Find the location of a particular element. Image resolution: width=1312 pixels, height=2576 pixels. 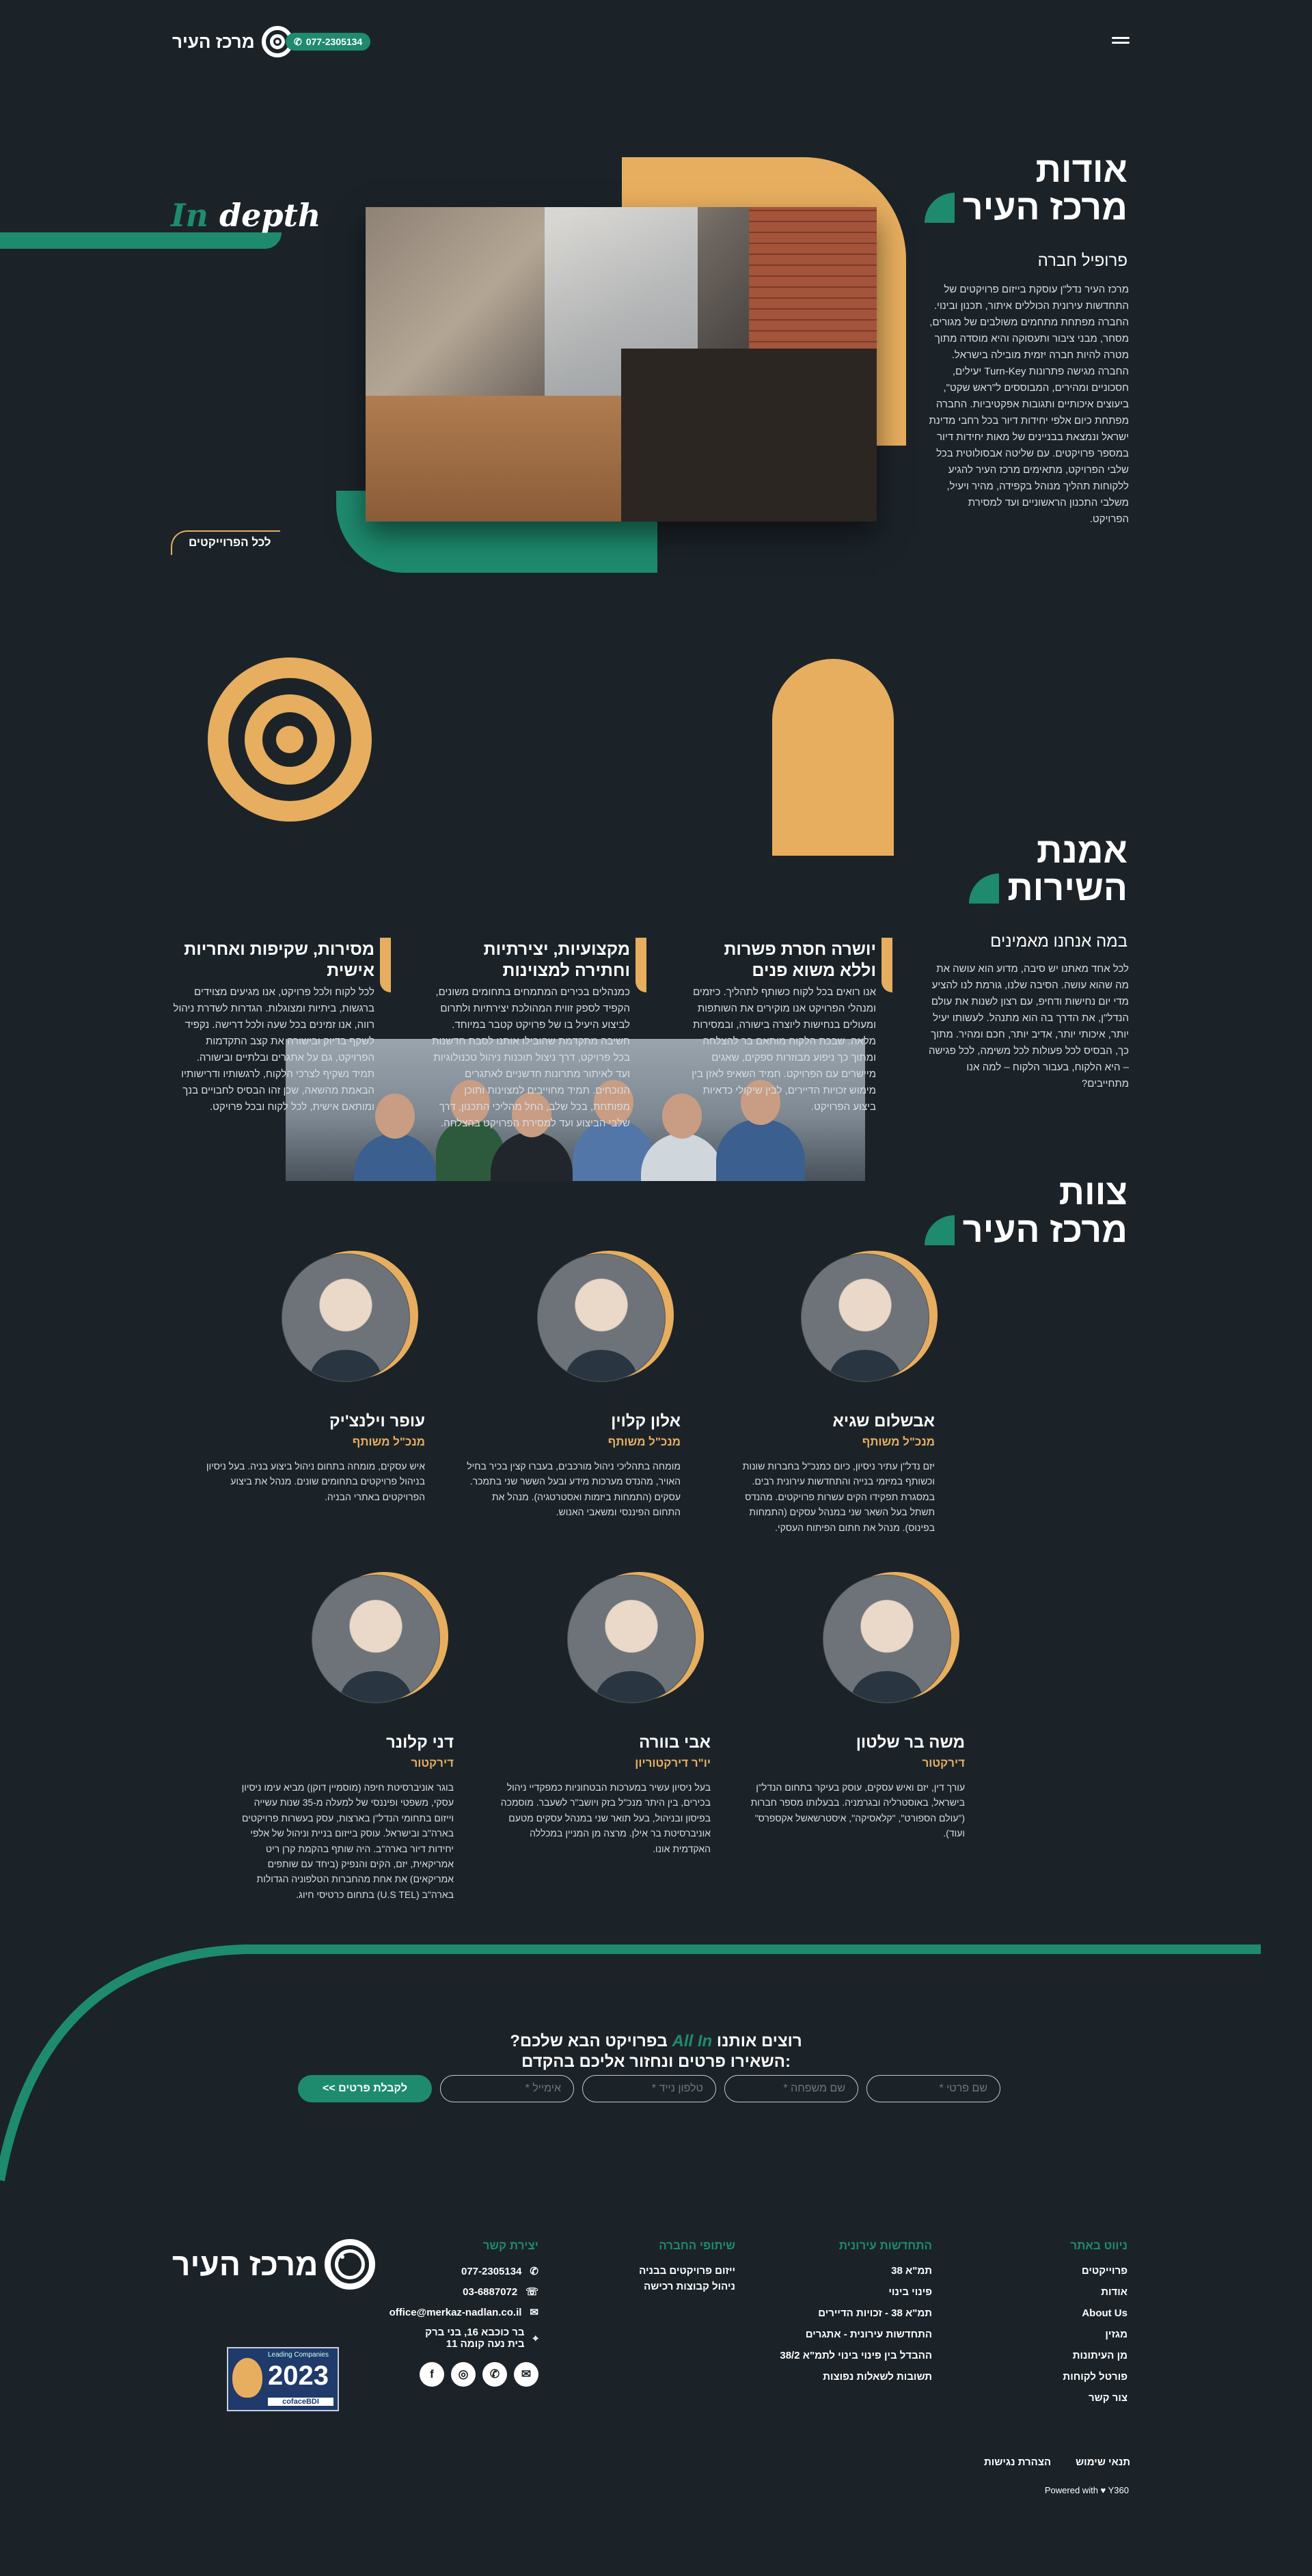

social-icons: f ◎ ✆ ✉ is located at coordinates (450, 2375).